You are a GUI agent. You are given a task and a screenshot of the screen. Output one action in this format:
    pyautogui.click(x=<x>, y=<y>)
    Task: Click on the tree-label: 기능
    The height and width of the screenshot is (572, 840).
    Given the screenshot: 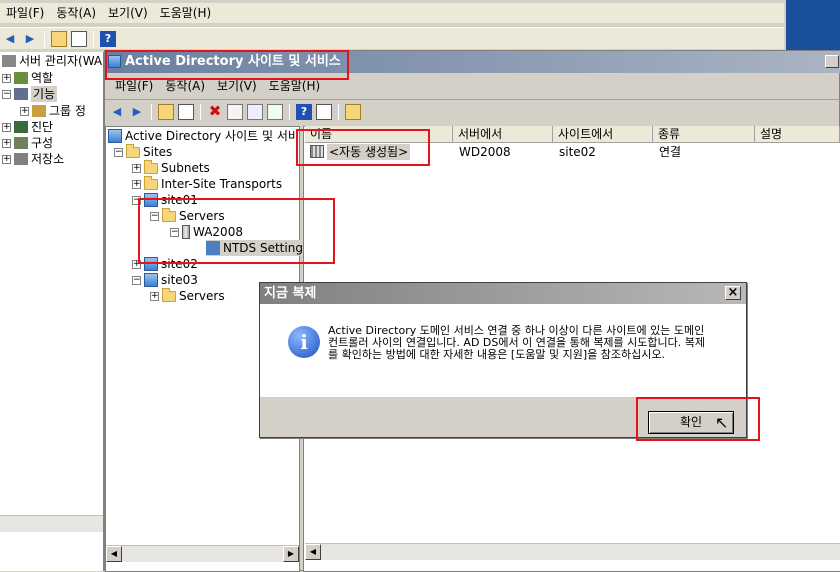 What is the action you would take?
    pyautogui.click(x=44, y=94)
    